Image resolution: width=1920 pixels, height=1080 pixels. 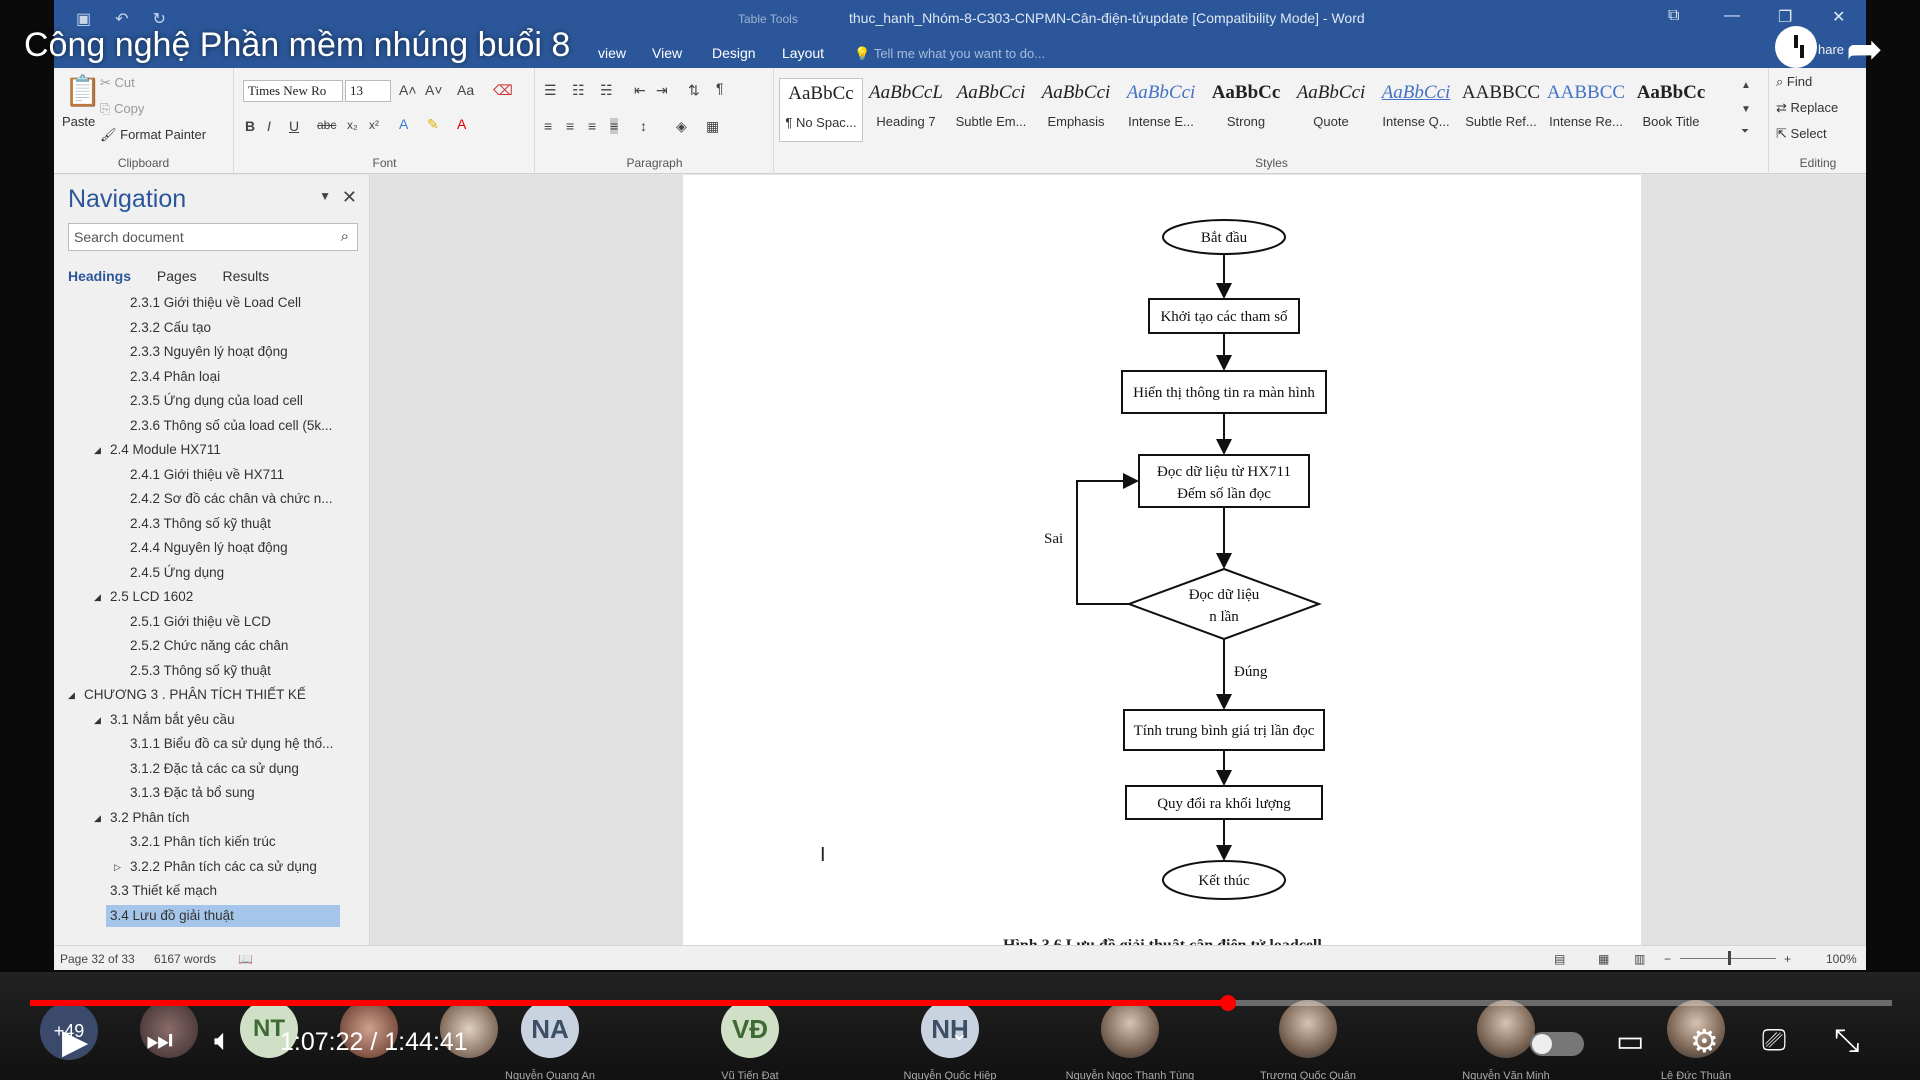 What do you see at coordinates (212, 646) in the screenshot?
I see `heading-item: 2.5.2 Chức năng các chân` at bounding box center [212, 646].